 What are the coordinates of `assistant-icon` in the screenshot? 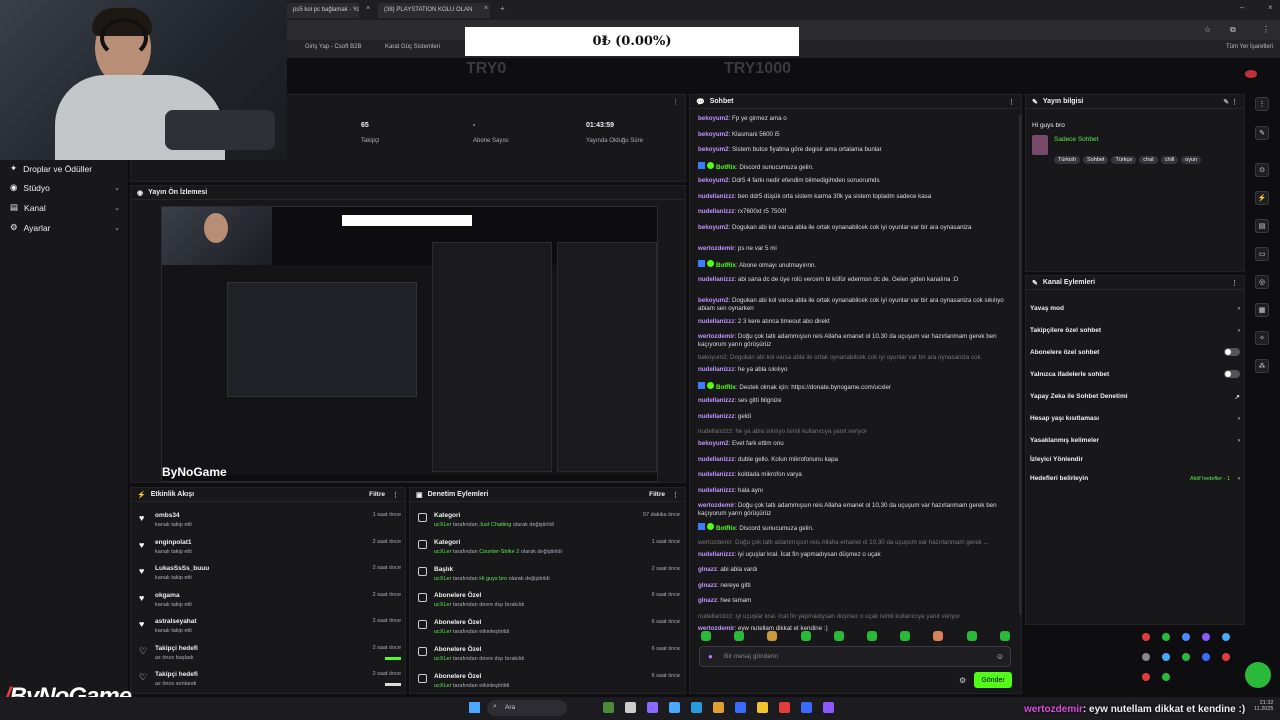 It's located at (1258, 675).